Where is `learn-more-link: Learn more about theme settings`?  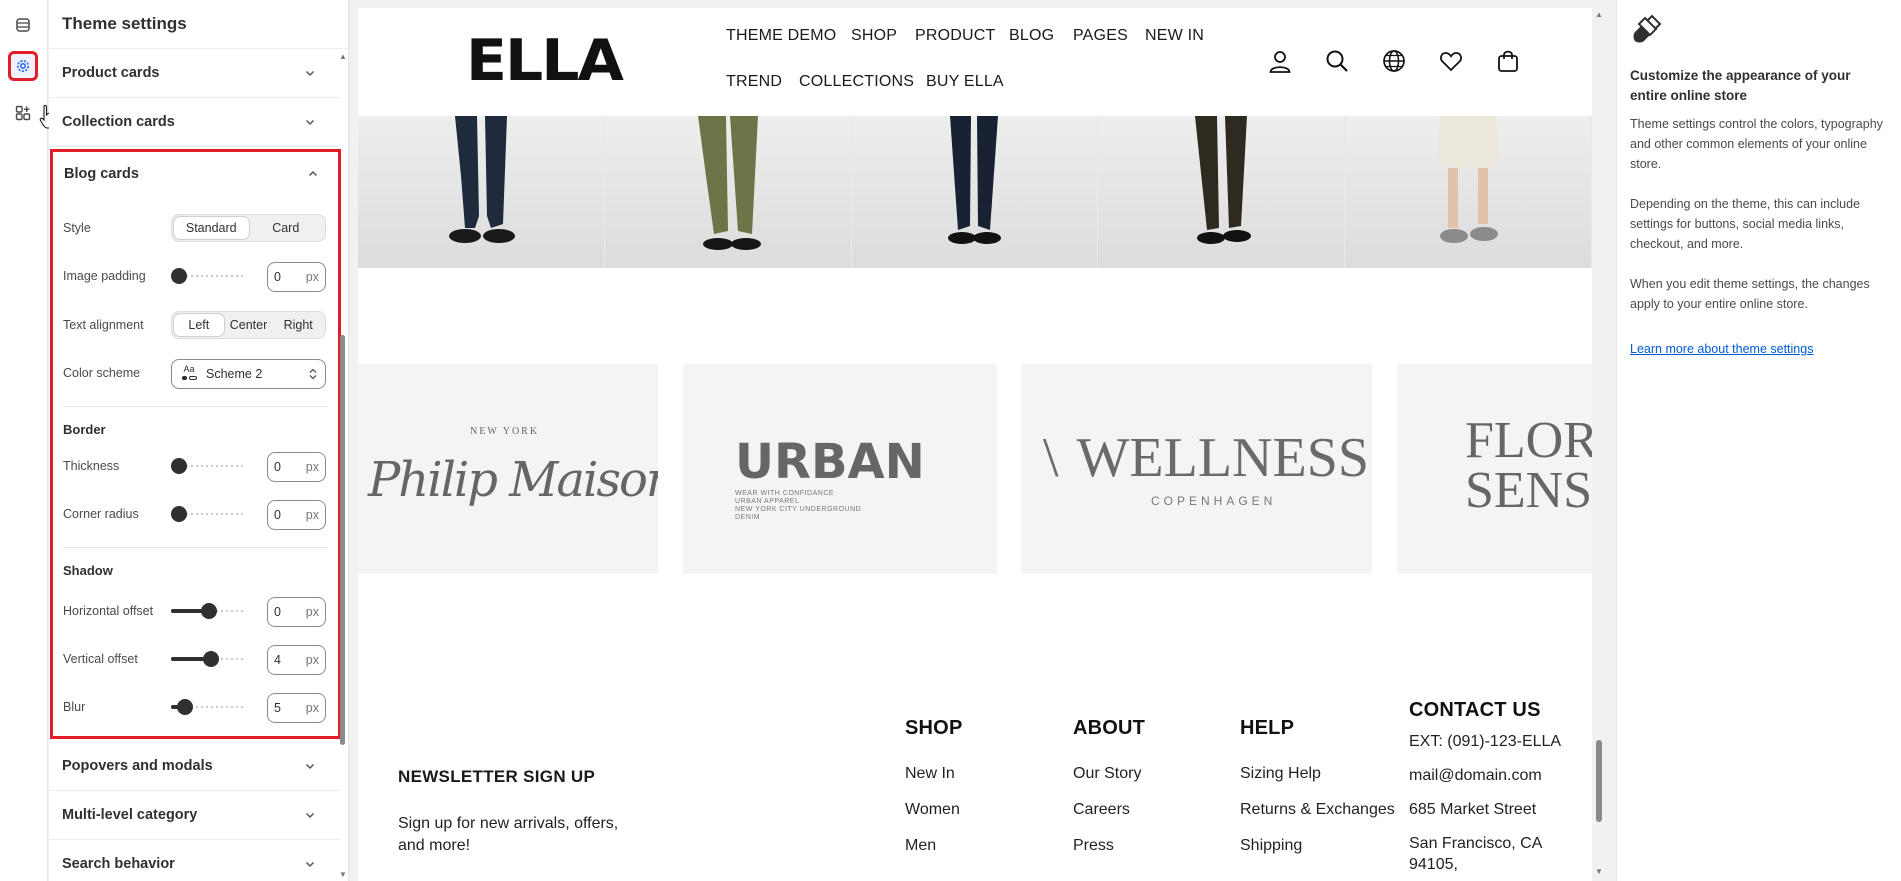
learn-more-link: Learn more about theme settings is located at coordinates (1721, 349).